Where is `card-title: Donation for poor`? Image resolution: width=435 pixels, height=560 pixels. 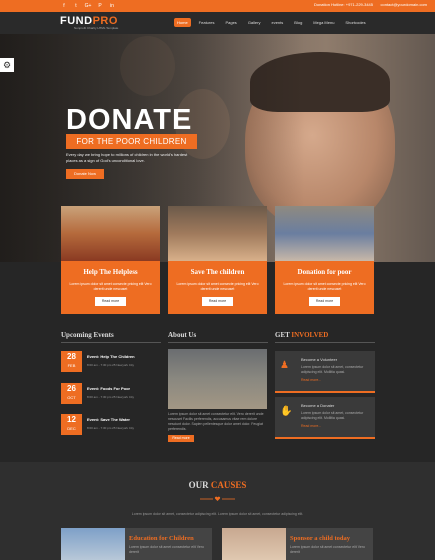
card-title: Donation for poor is located at coordinates (324, 272).